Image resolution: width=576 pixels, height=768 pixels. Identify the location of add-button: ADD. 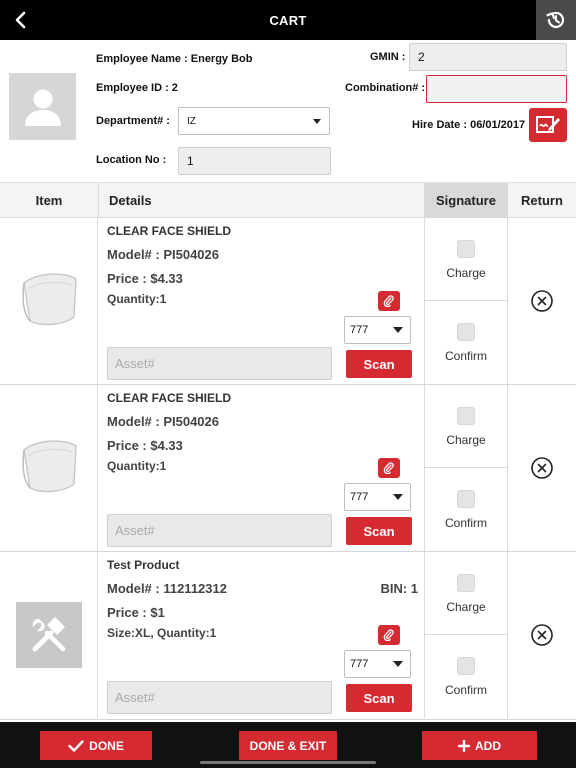
(479, 745).